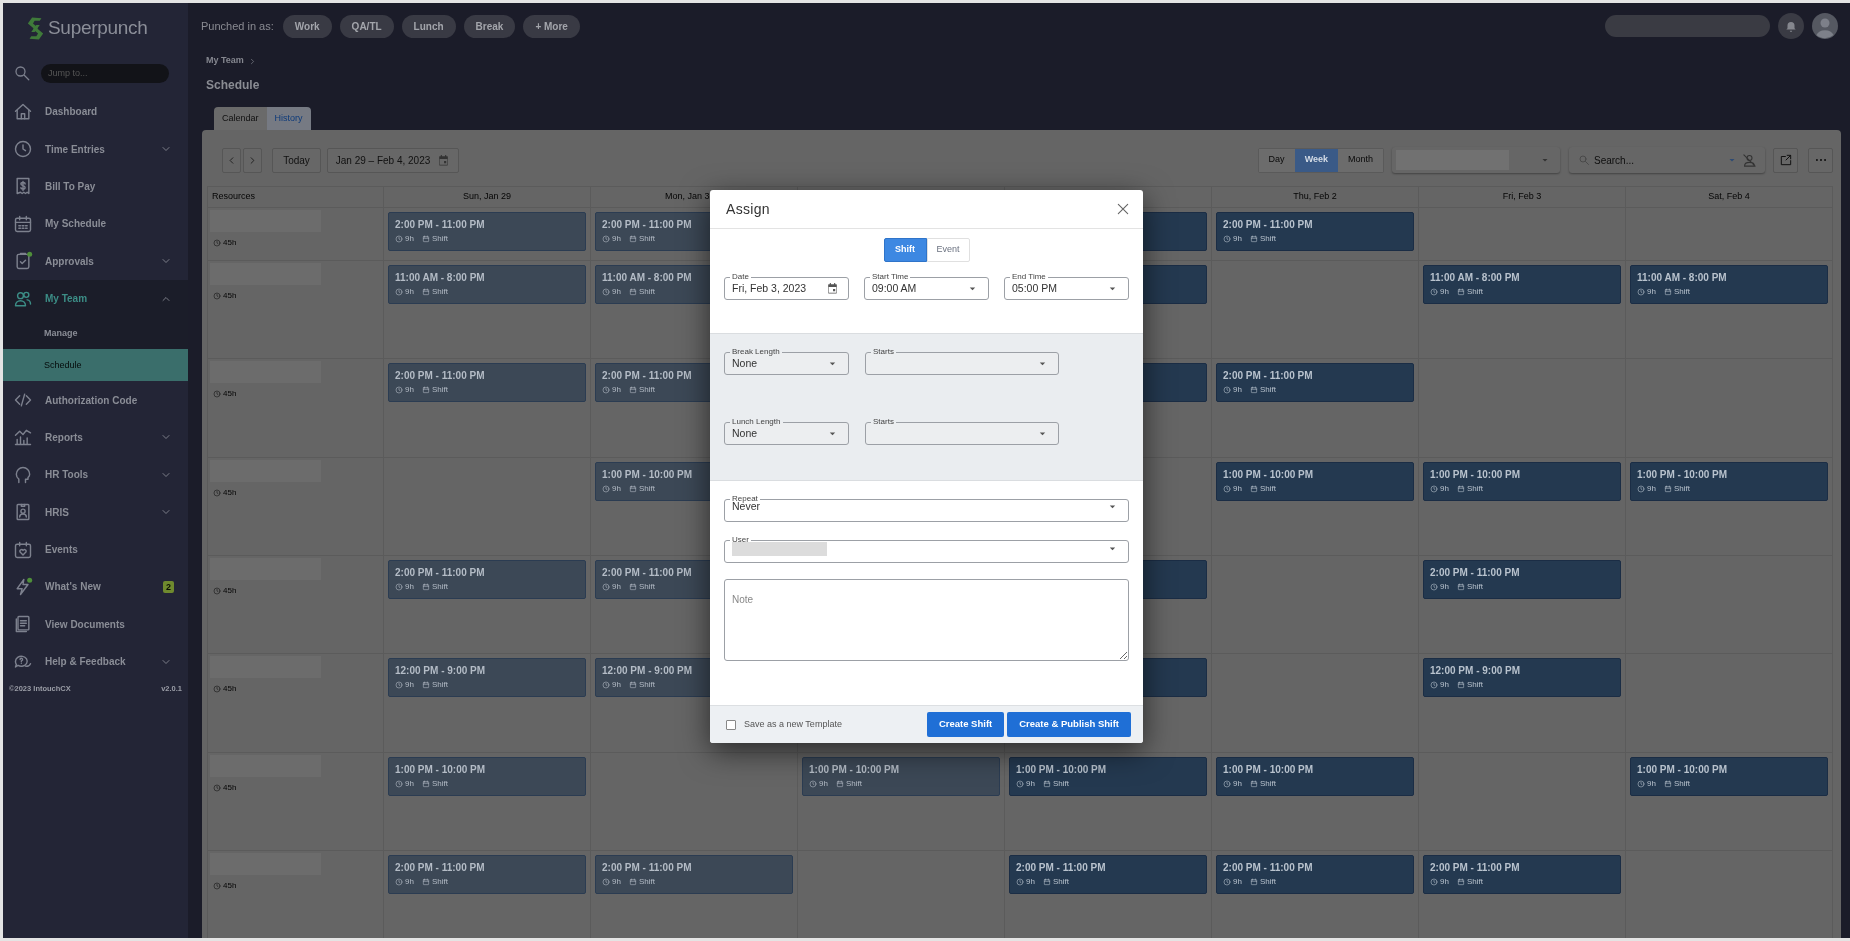 The height and width of the screenshot is (941, 1850). What do you see at coordinates (1444, 291) in the screenshot?
I see `shift-duration: 9h` at bounding box center [1444, 291].